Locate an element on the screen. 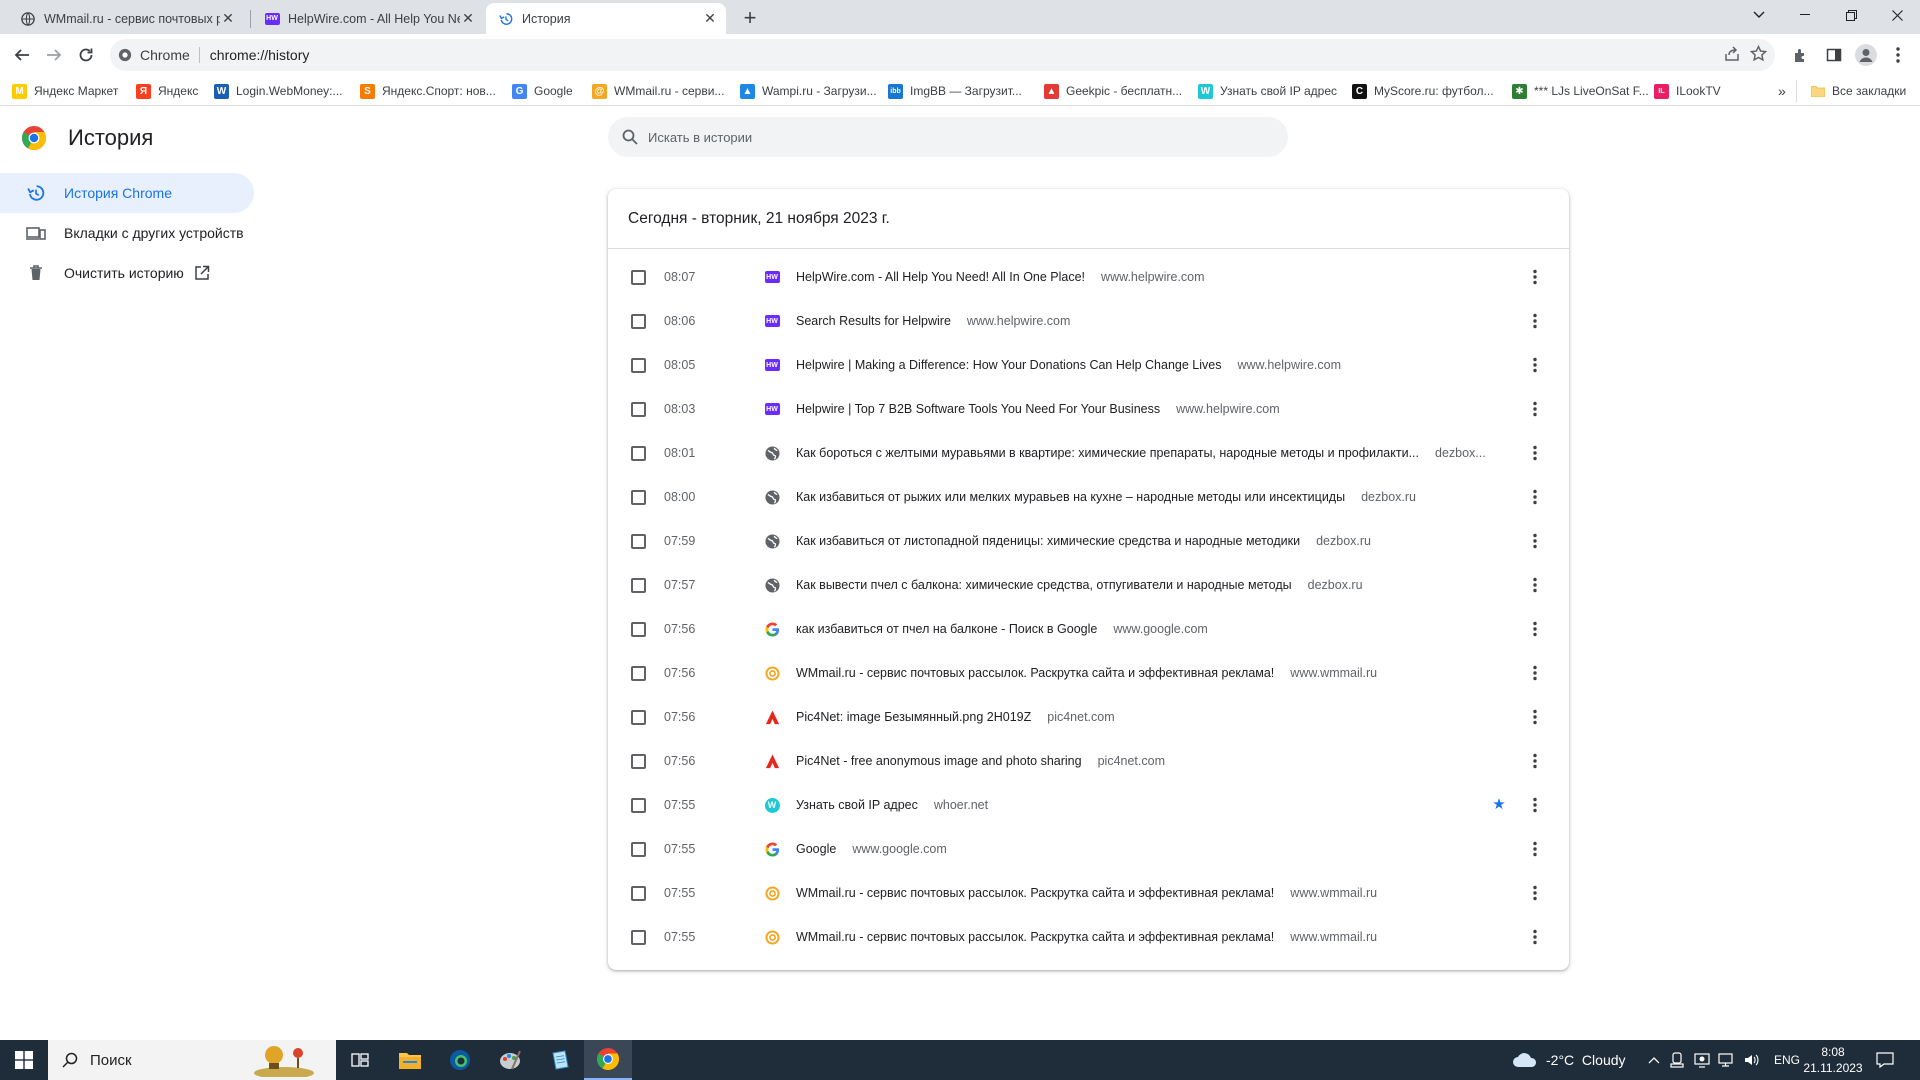 The width and height of the screenshot is (1920, 1080). history-row: 07:55 Google www.google.com is located at coordinates (1088, 849).